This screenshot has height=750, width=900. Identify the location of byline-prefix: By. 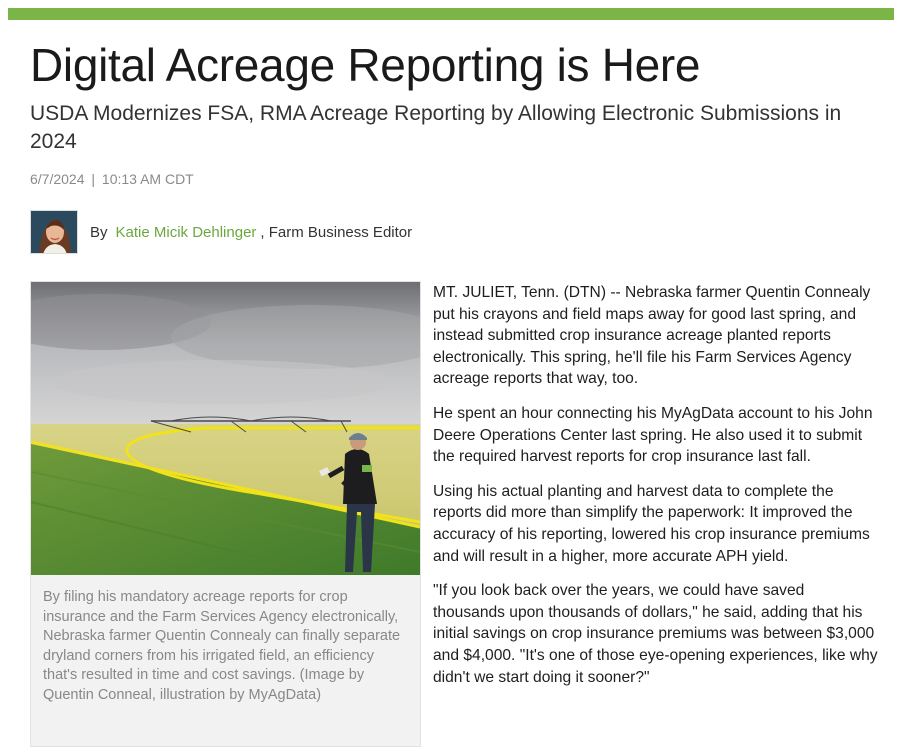
(99, 232).